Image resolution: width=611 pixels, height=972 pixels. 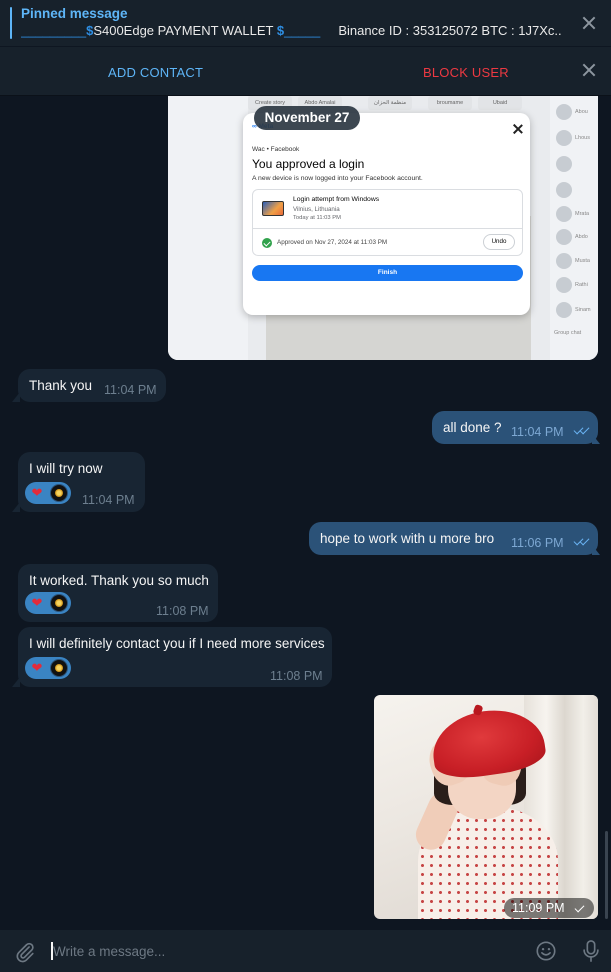 I want to click on undo-button: Undo, so click(x=499, y=242).